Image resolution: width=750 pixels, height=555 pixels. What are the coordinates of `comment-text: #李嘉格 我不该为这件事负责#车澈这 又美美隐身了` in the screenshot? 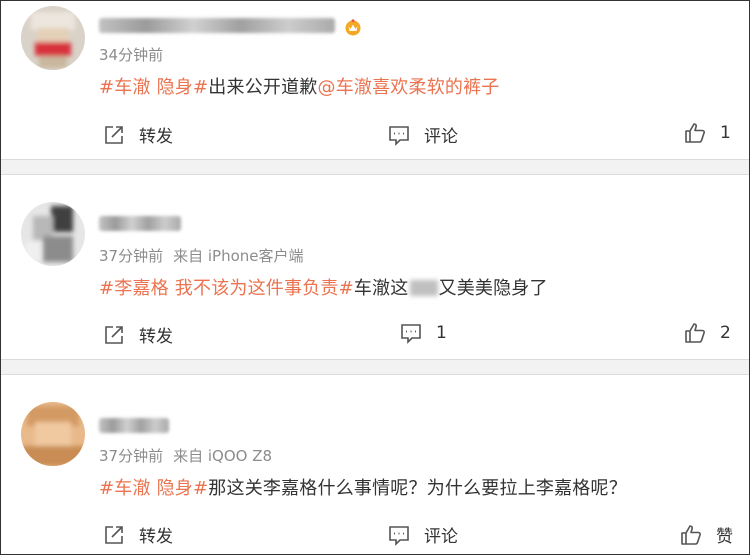 It's located at (323, 287).